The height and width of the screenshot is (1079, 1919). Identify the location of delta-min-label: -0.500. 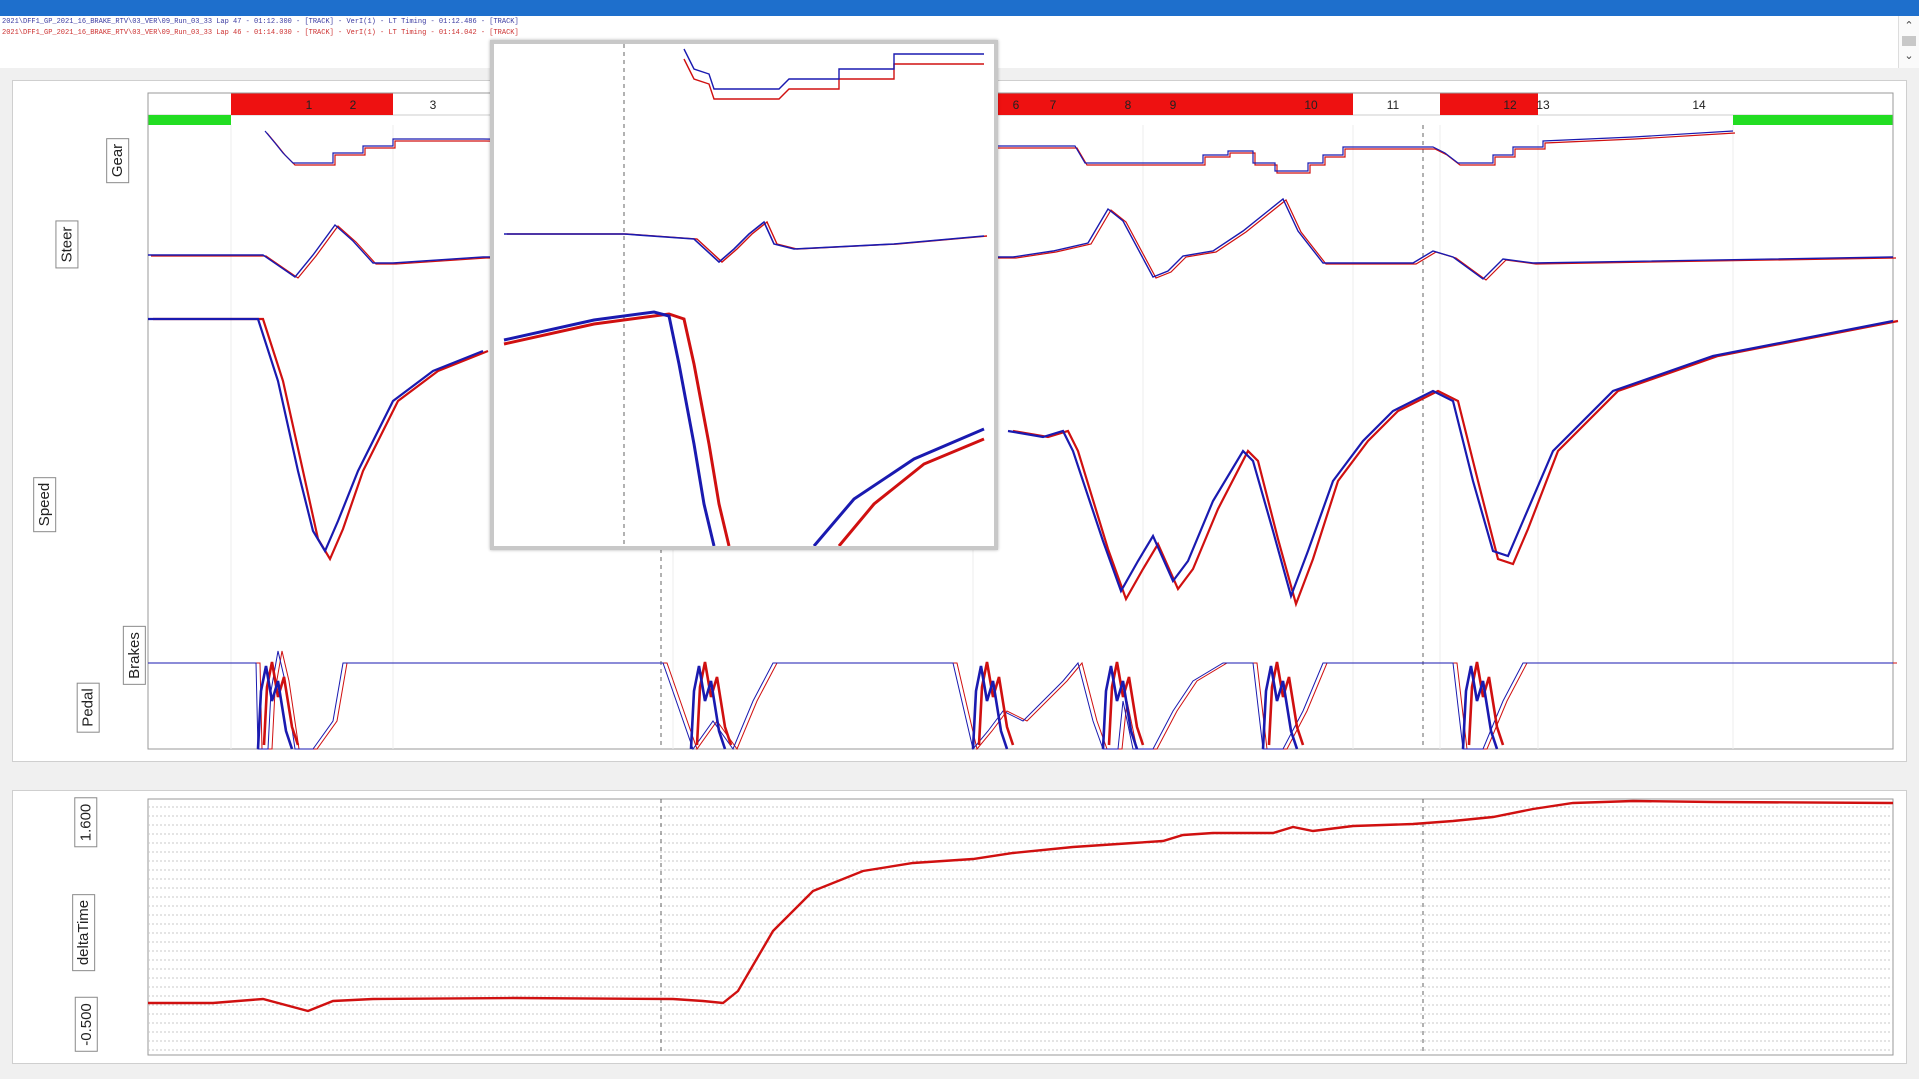
(86, 1024).